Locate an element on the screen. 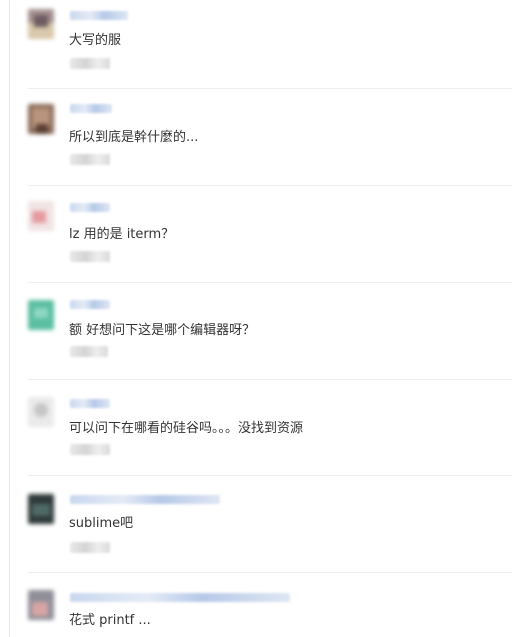  comment-text: 可以问下在哪看的硅谷吗。。。没找到资源 is located at coordinates (186, 428).